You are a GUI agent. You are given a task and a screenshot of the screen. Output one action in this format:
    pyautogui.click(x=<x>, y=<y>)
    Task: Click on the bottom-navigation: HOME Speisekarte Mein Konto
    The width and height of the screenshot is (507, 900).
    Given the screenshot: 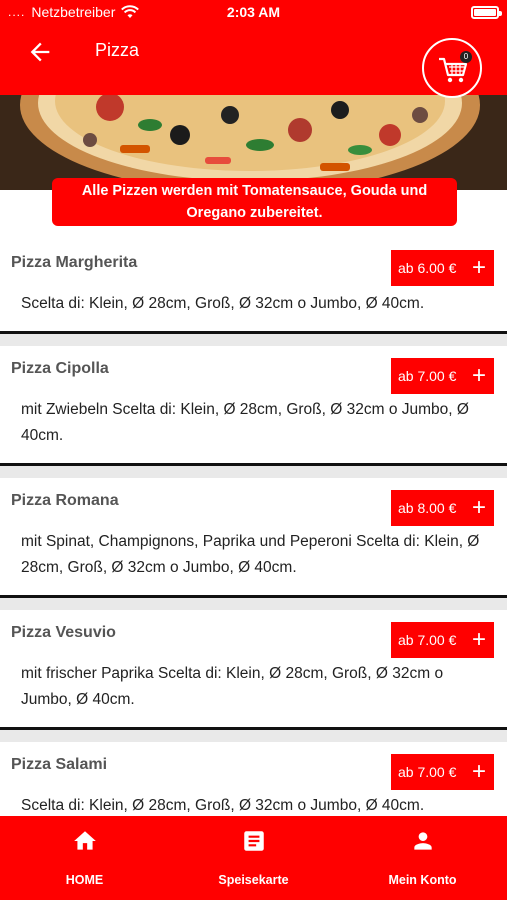 What is the action you would take?
    pyautogui.click(x=253, y=858)
    